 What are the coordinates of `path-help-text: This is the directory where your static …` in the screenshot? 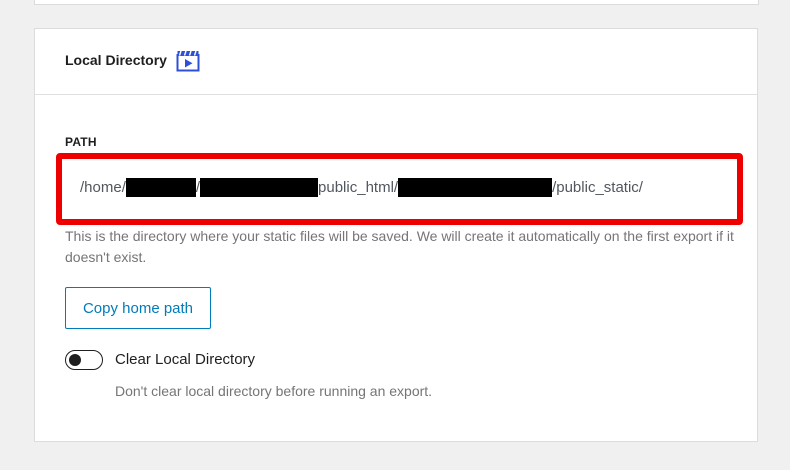 It's located at (399, 246).